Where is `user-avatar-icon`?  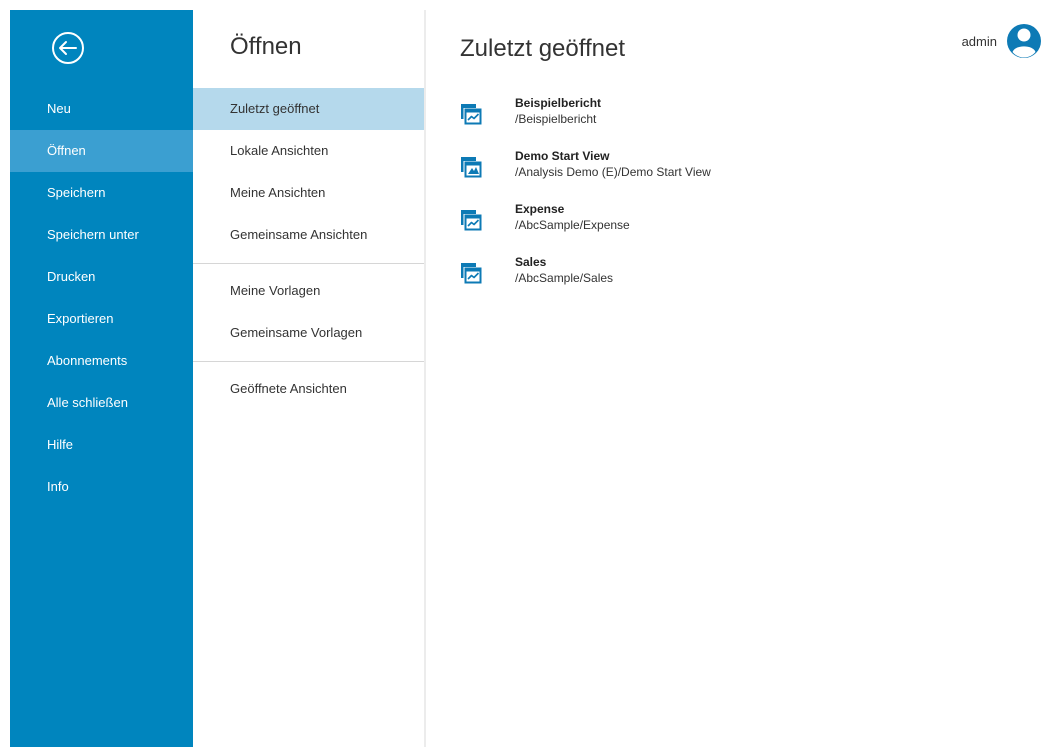
user-avatar-icon is located at coordinates (1024, 41).